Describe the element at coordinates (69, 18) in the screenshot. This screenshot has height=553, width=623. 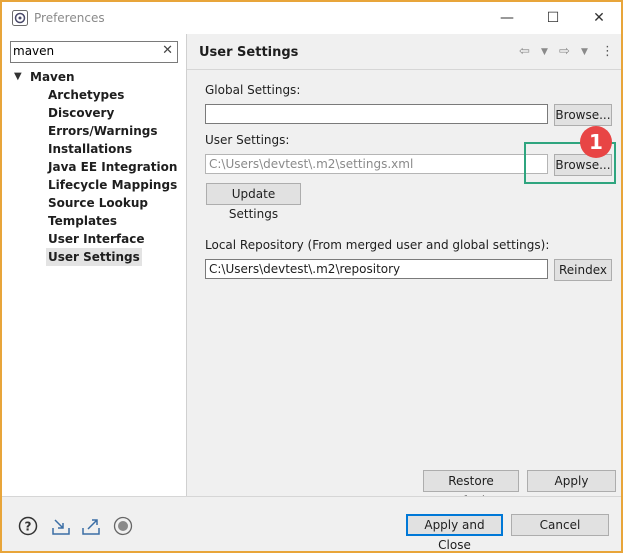
I see `window-title: Preferences` at that location.